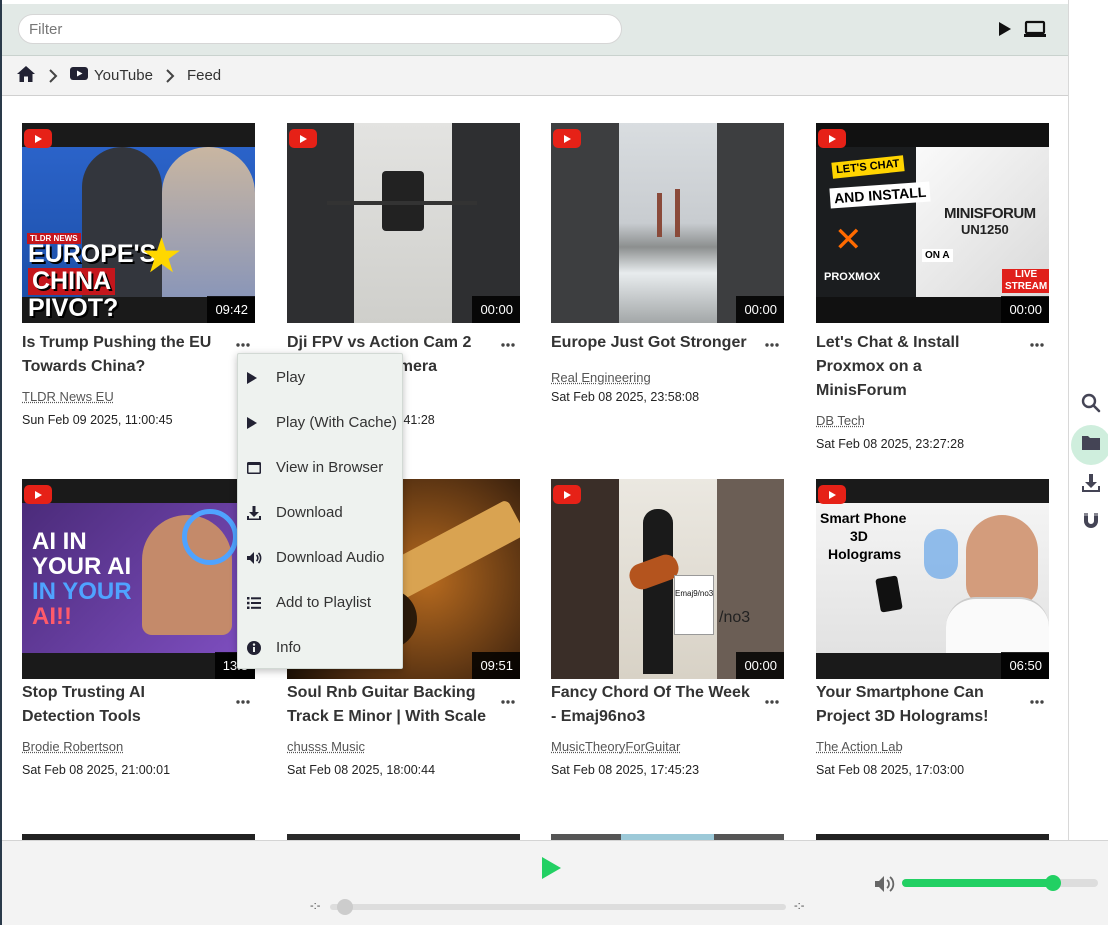  What do you see at coordinates (1000, 883) in the screenshot?
I see `volume-slider` at bounding box center [1000, 883].